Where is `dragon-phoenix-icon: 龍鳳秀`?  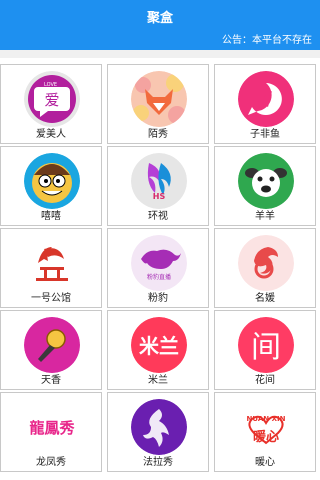
dragon-phoenix-icon: 龍鳳秀 is located at coordinates (52, 427).